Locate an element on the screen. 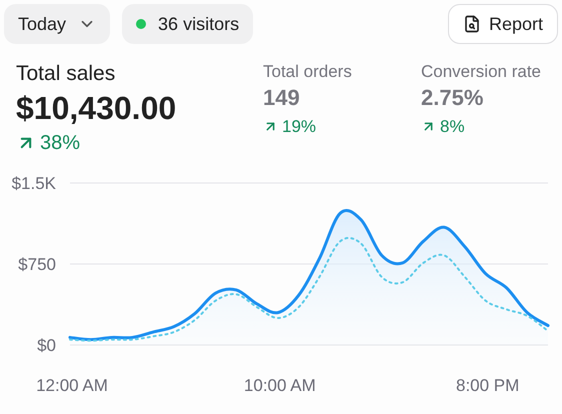  period-dropdown: Today is located at coordinates (57, 24).